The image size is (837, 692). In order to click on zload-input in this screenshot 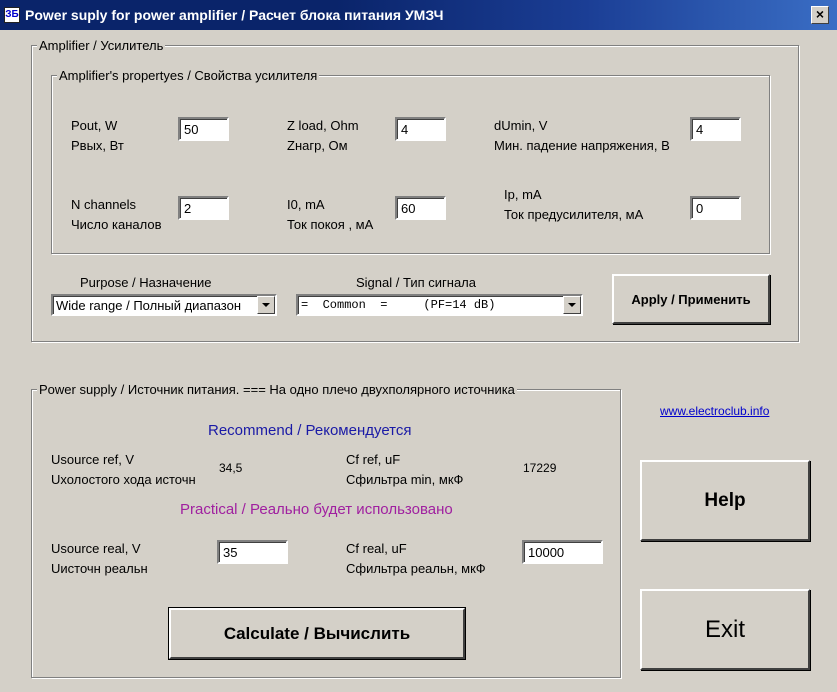, I will do `click(420, 129)`.